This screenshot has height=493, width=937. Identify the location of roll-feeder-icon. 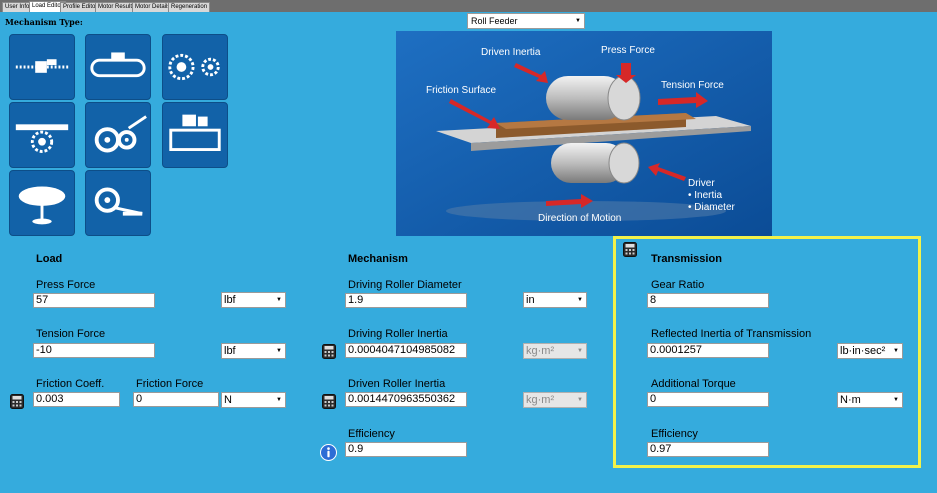
(120, 134).